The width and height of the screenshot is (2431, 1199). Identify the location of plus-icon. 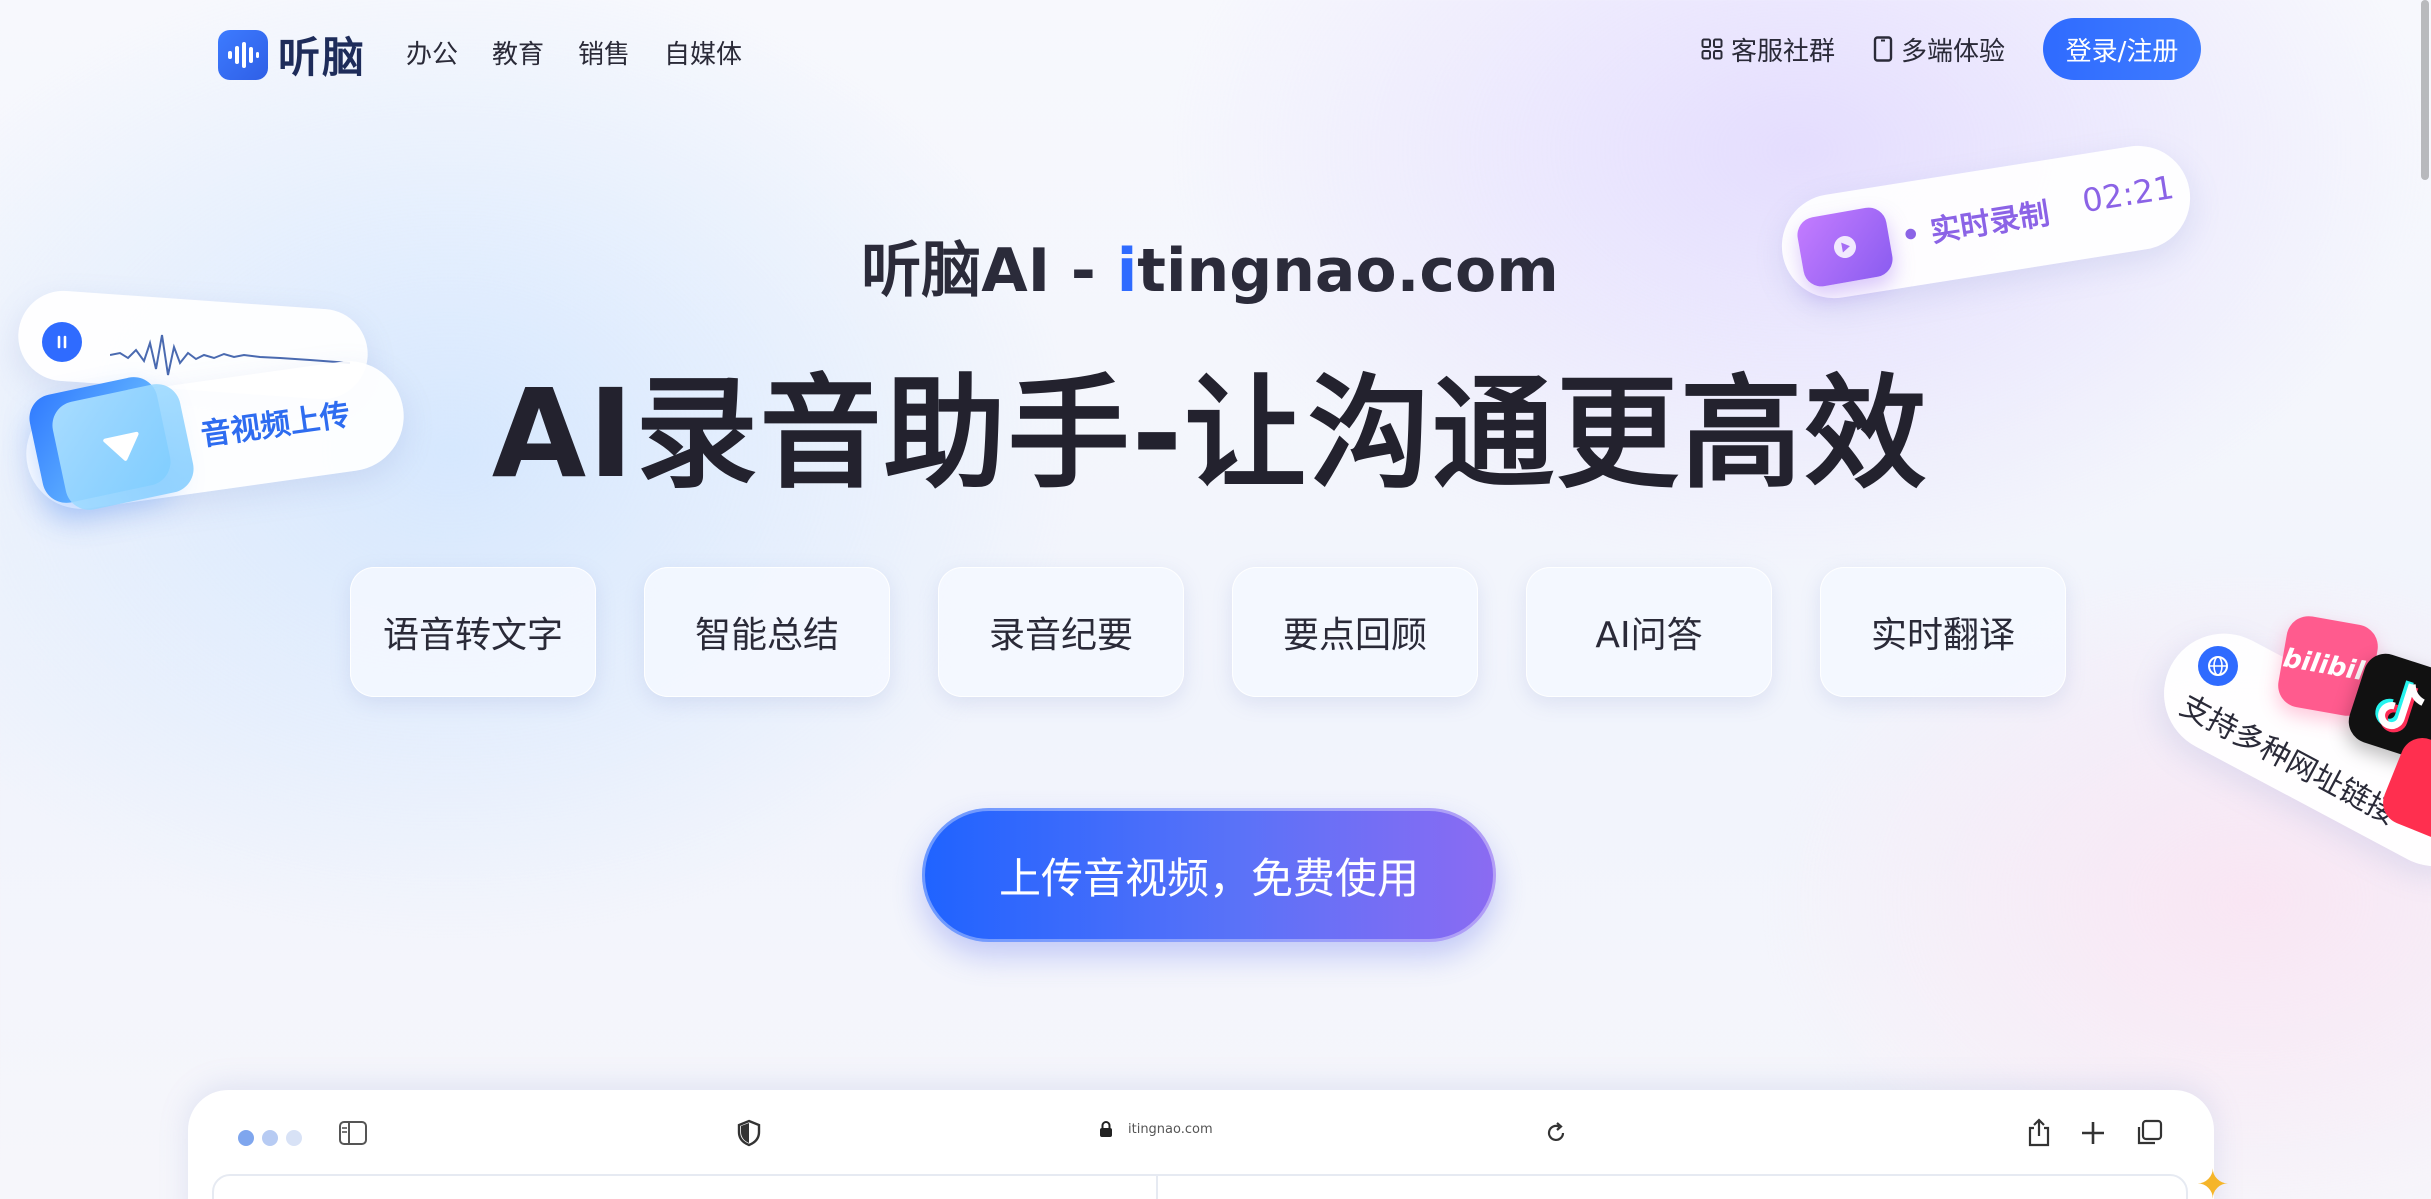
(2093, 1133).